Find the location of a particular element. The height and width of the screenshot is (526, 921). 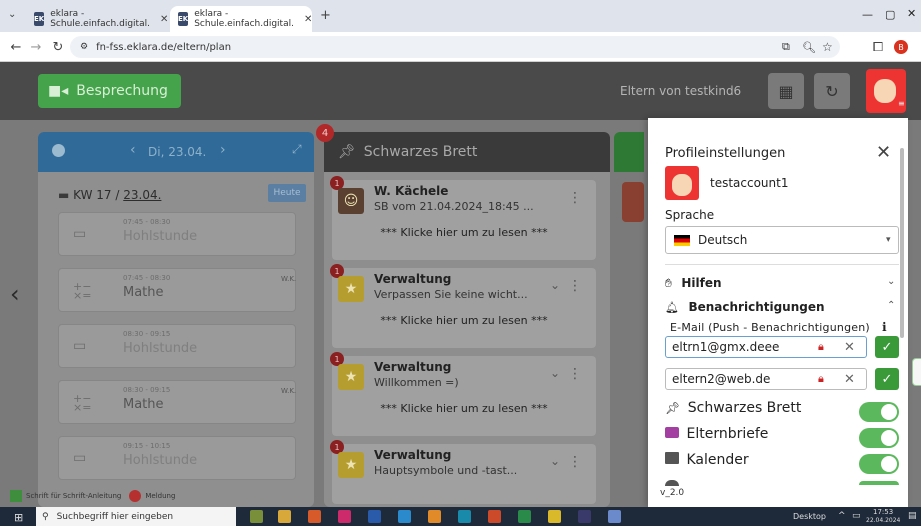

plan-slot: +− ×= 08:30 - 09:15 Mathe W.K. is located at coordinates (177, 402).